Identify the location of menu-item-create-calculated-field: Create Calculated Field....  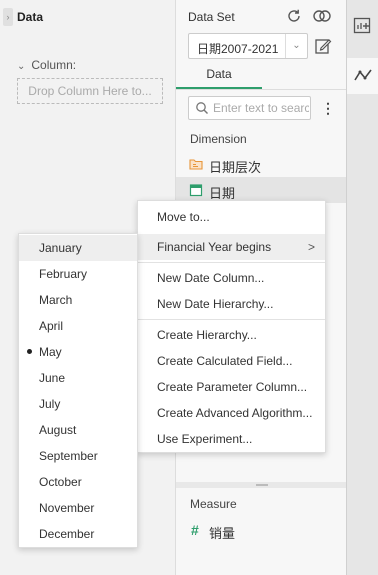
(231, 361).